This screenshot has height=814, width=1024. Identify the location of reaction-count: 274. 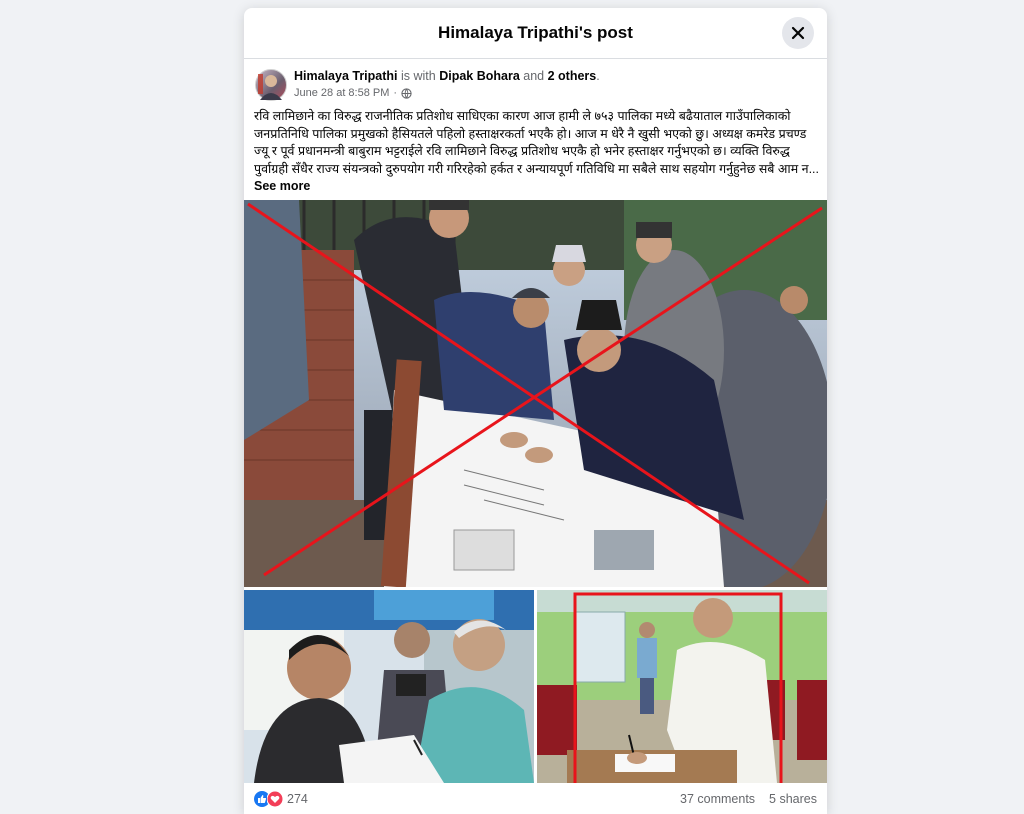
(297, 798).